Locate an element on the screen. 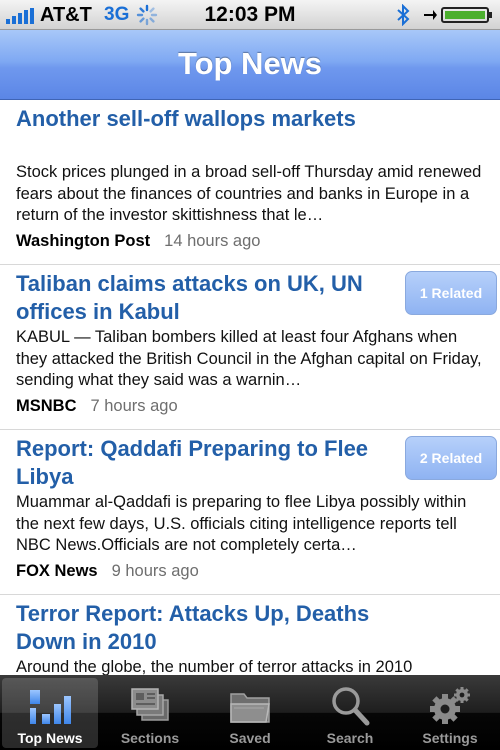 Image resolution: width=500 pixels, height=750 pixels. related-button: 1 Related is located at coordinates (451, 293).